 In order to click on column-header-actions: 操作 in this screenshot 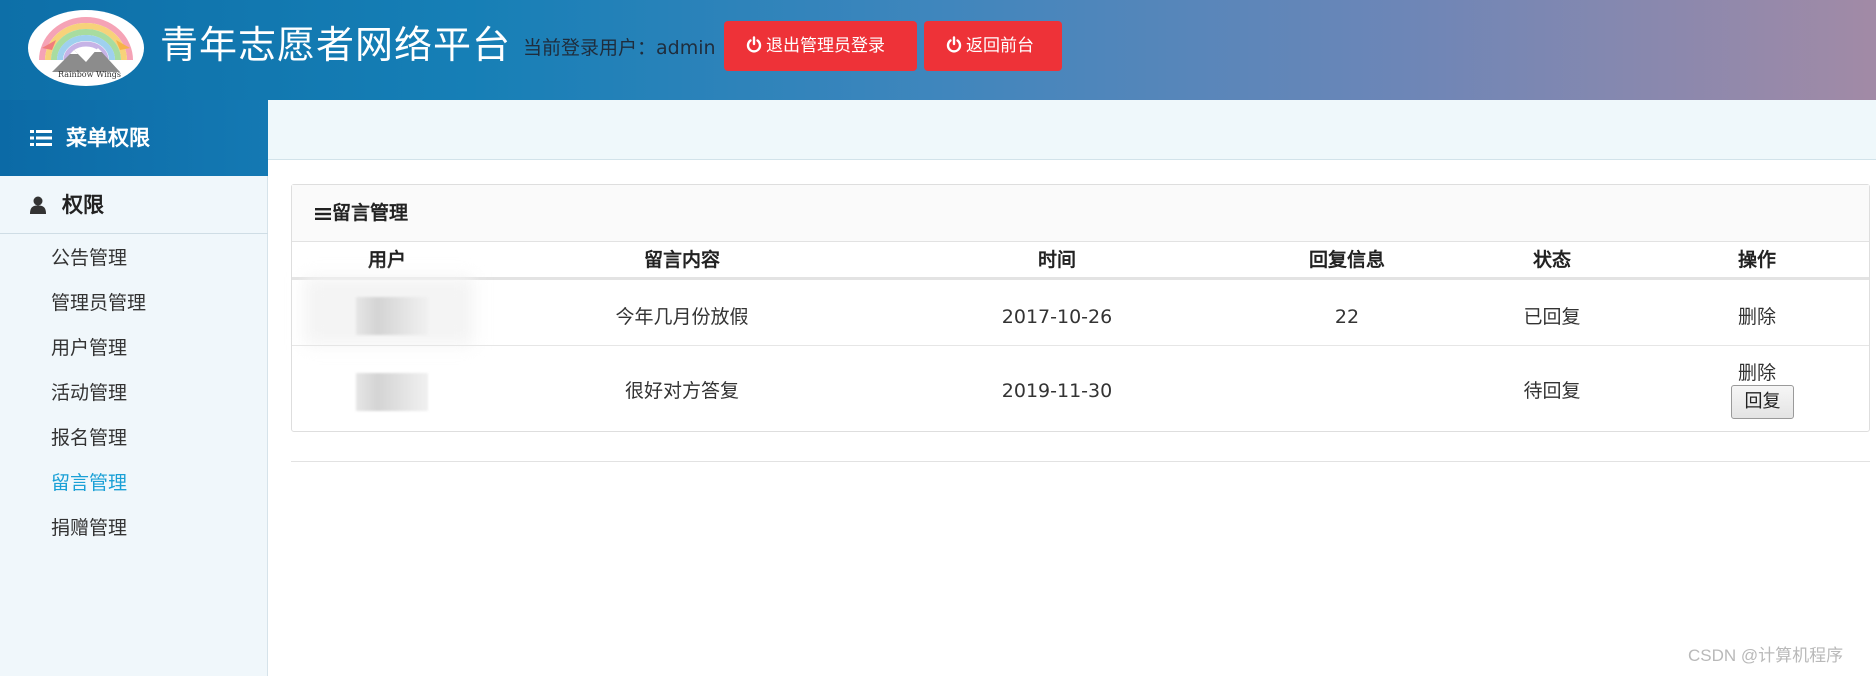, I will do `click(1756, 260)`.